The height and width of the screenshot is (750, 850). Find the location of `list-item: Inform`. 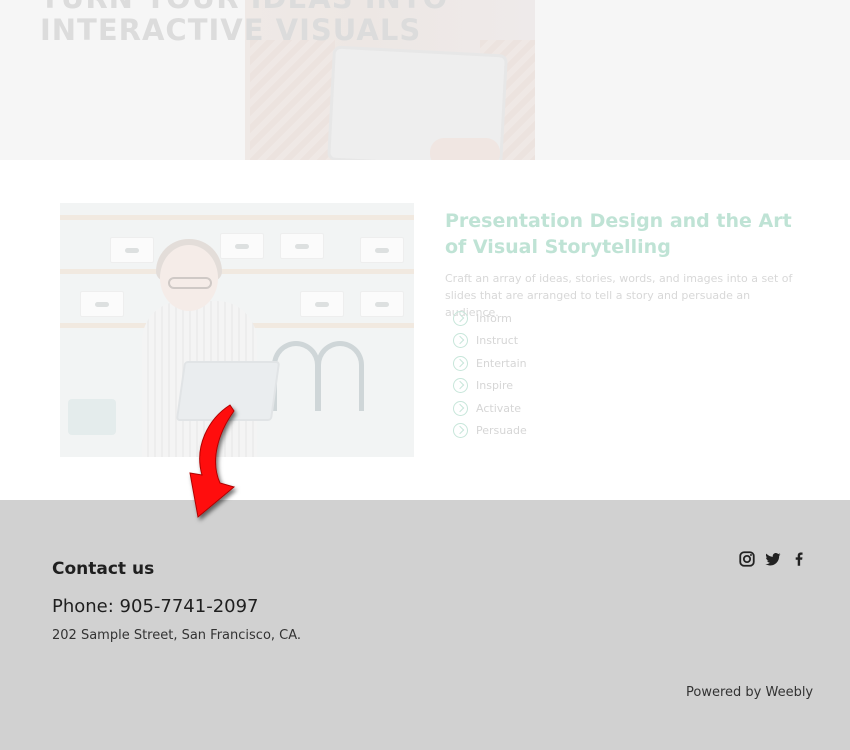

list-item: Inform is located at coordinates (490, 318).